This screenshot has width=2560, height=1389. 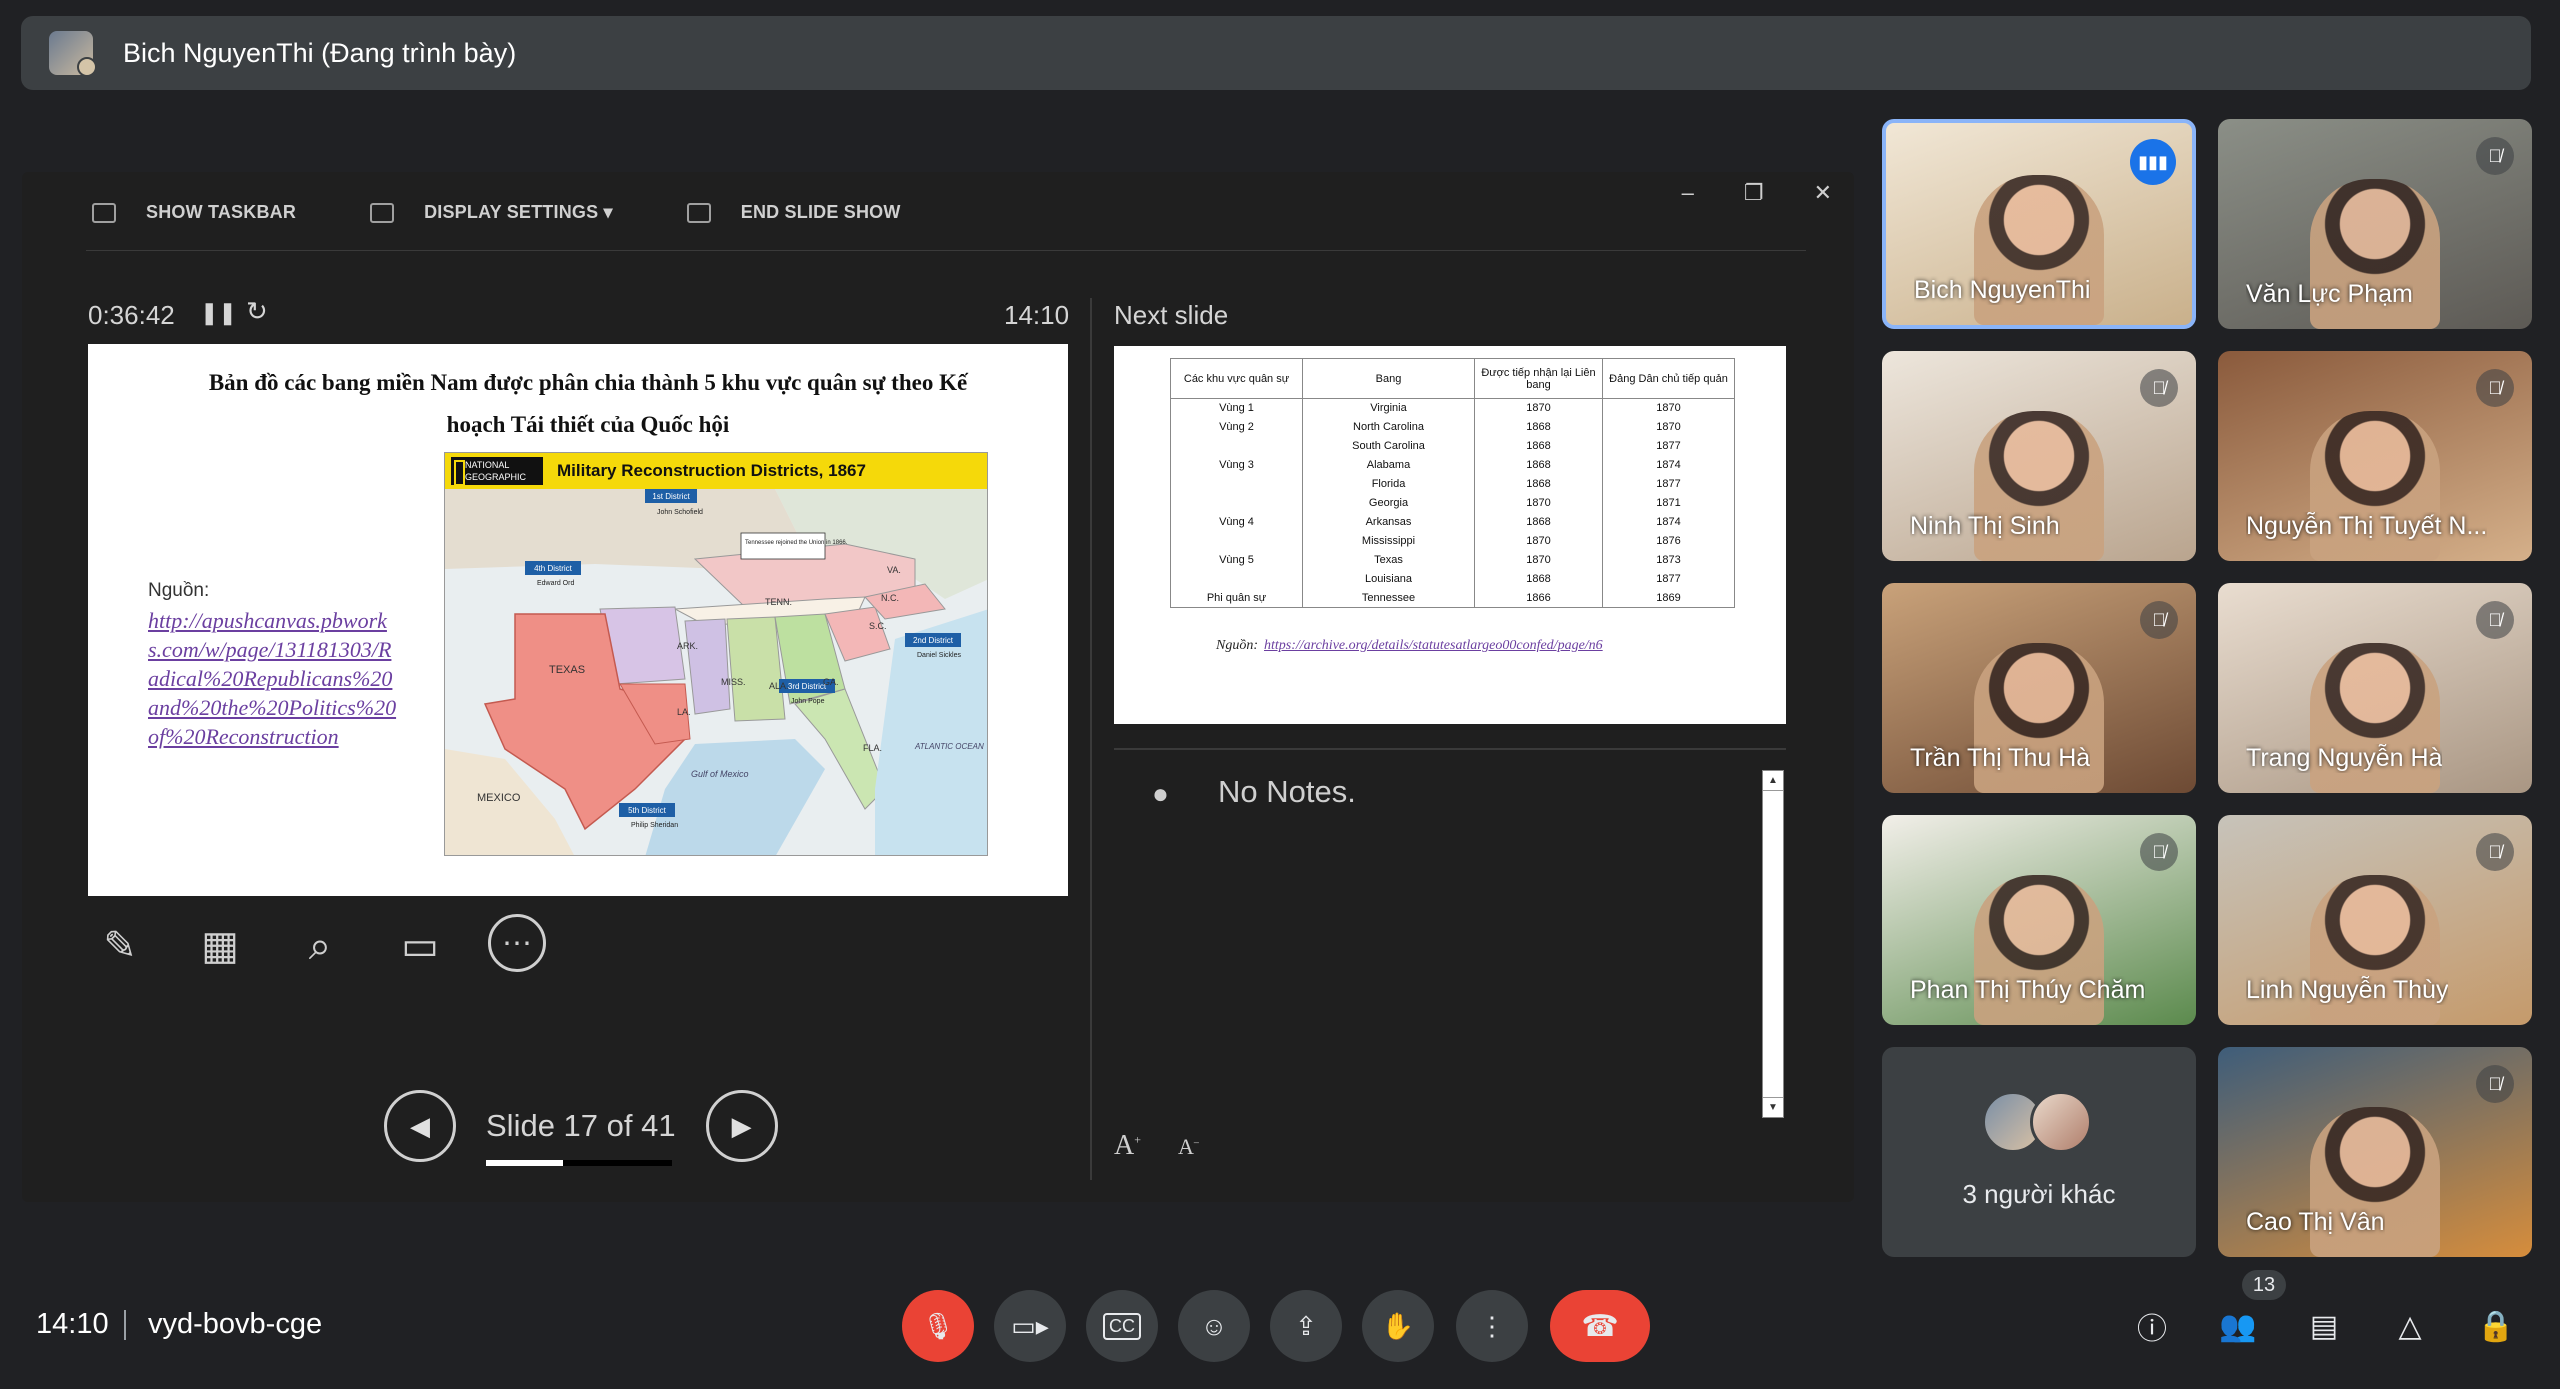 What do you see at coordinates (420, 1126) in the screenshot?
I see `previous-slide-button: ◀` at bounding box center [420, 1126].